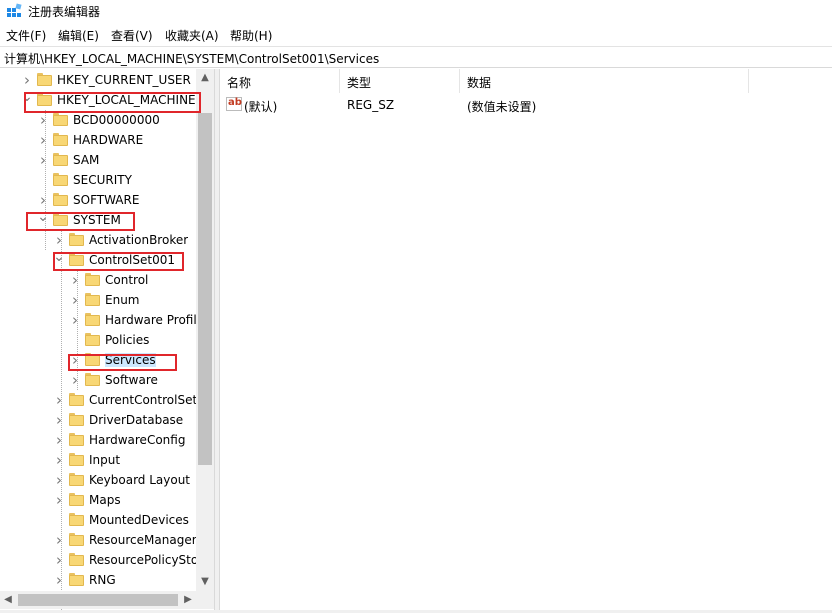 The width and height of the screenshot is (832, 613). Describe the element at coordinates (188, 600) in the screenshot. I see `scroll-right-icon: ▶` at that location.